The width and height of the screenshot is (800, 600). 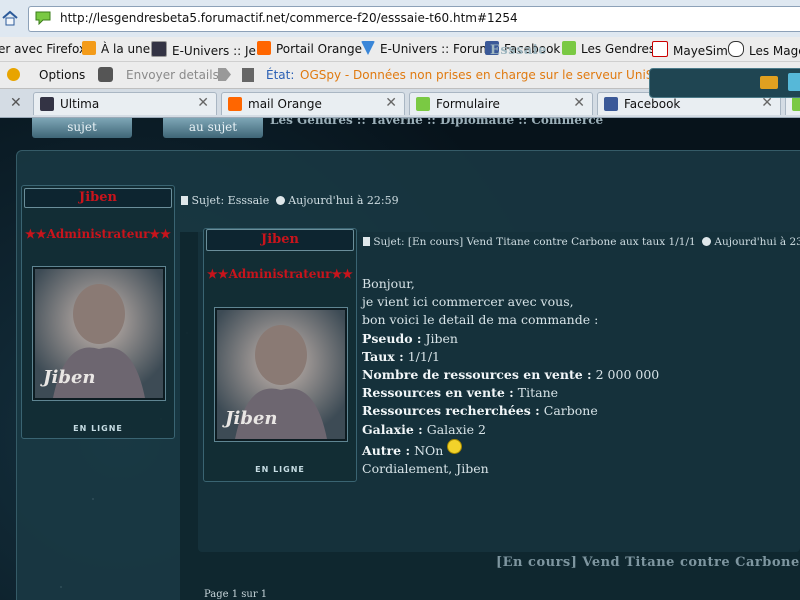 I want to click on bookmark-label: er avec Firefox, so click(x=43, y=49).